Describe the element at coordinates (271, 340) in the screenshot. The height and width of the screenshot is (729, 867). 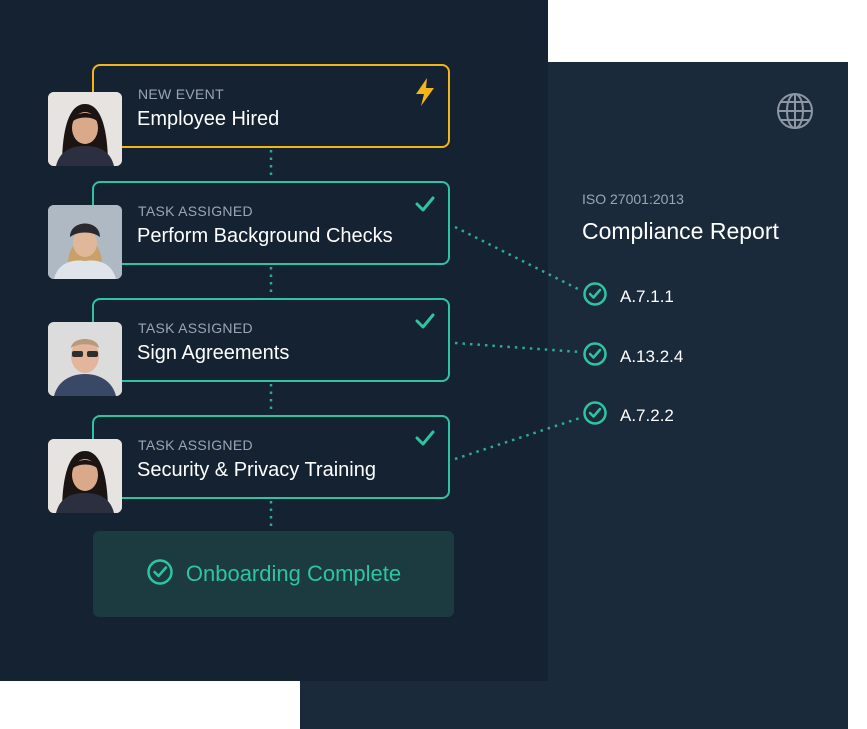
I see `step-card-sign-agreements: TASK ASSIGNED Sign Agreements` at that location.